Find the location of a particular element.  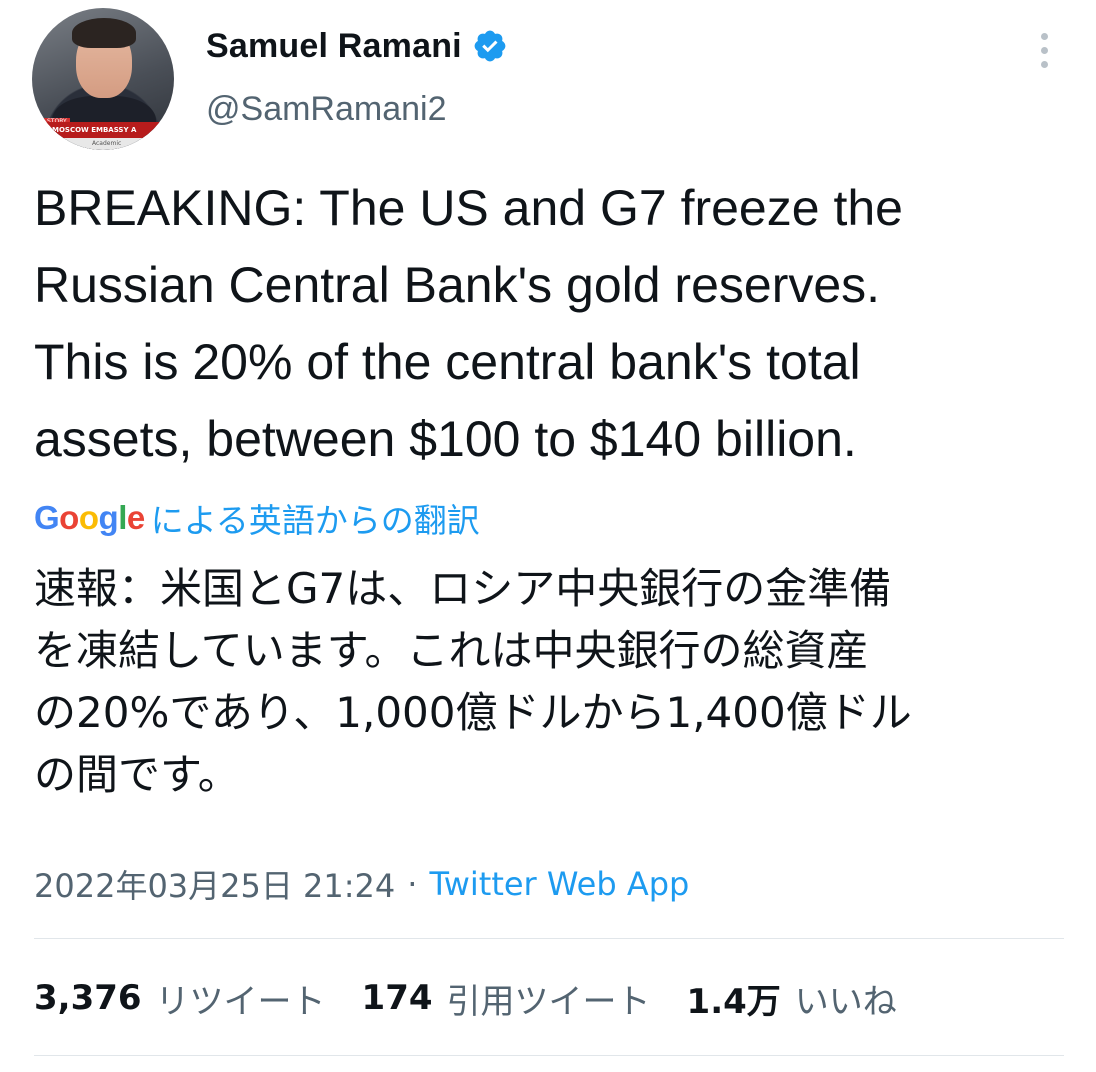

more-options-icon is located at coordinates (1044, 50).